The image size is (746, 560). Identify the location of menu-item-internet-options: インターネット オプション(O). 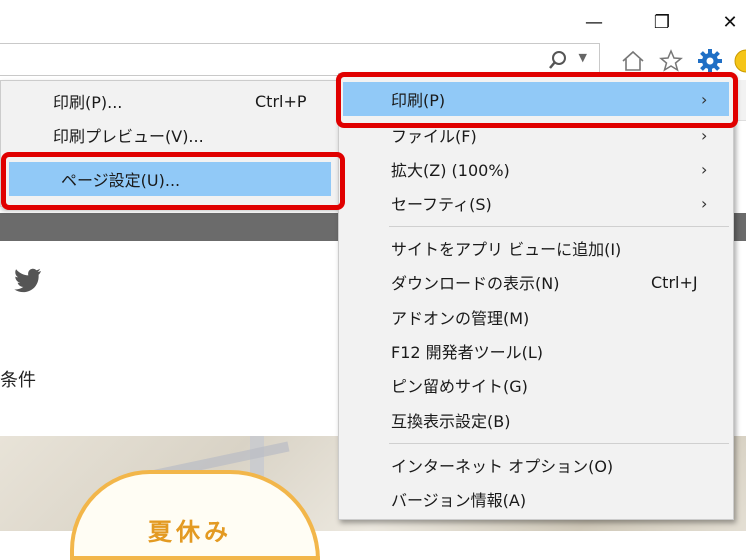
(536, 465).